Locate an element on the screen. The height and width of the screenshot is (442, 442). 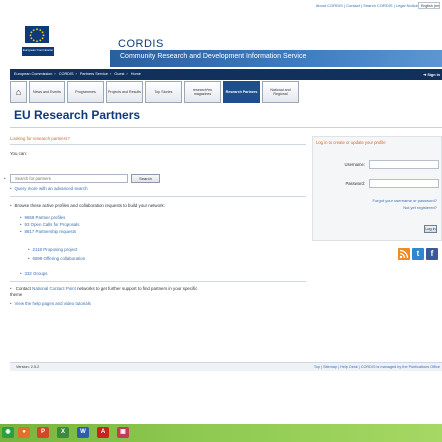
groups-link: 332 Groups is located at coordinates (163, 273).